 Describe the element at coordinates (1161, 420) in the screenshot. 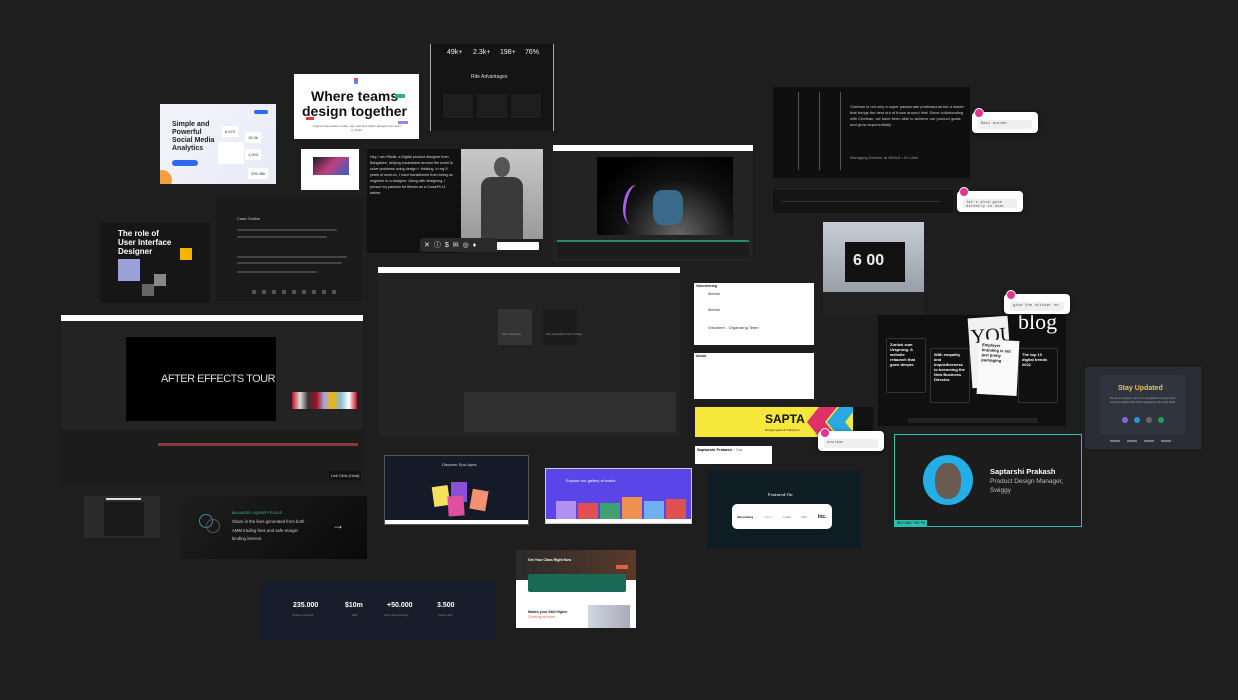

I see `video-icon` at that location.